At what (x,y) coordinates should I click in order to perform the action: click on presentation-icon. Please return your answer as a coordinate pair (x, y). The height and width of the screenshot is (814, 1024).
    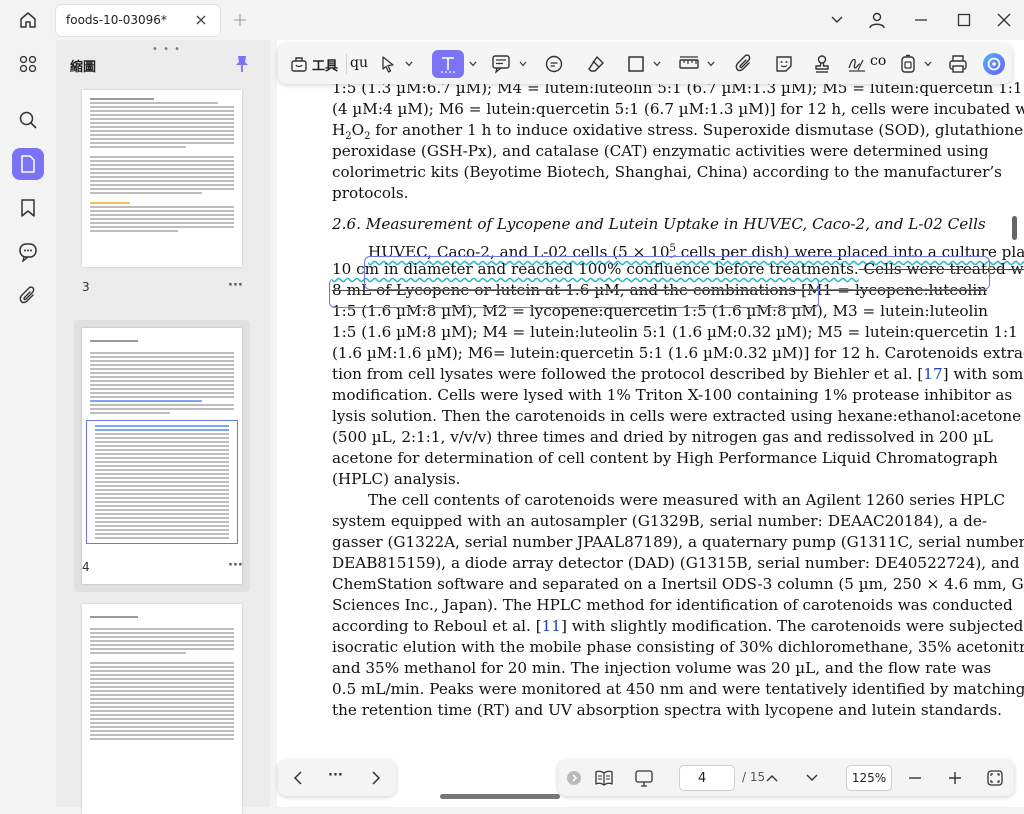
    Looking at the image, I should click on (644, 778).